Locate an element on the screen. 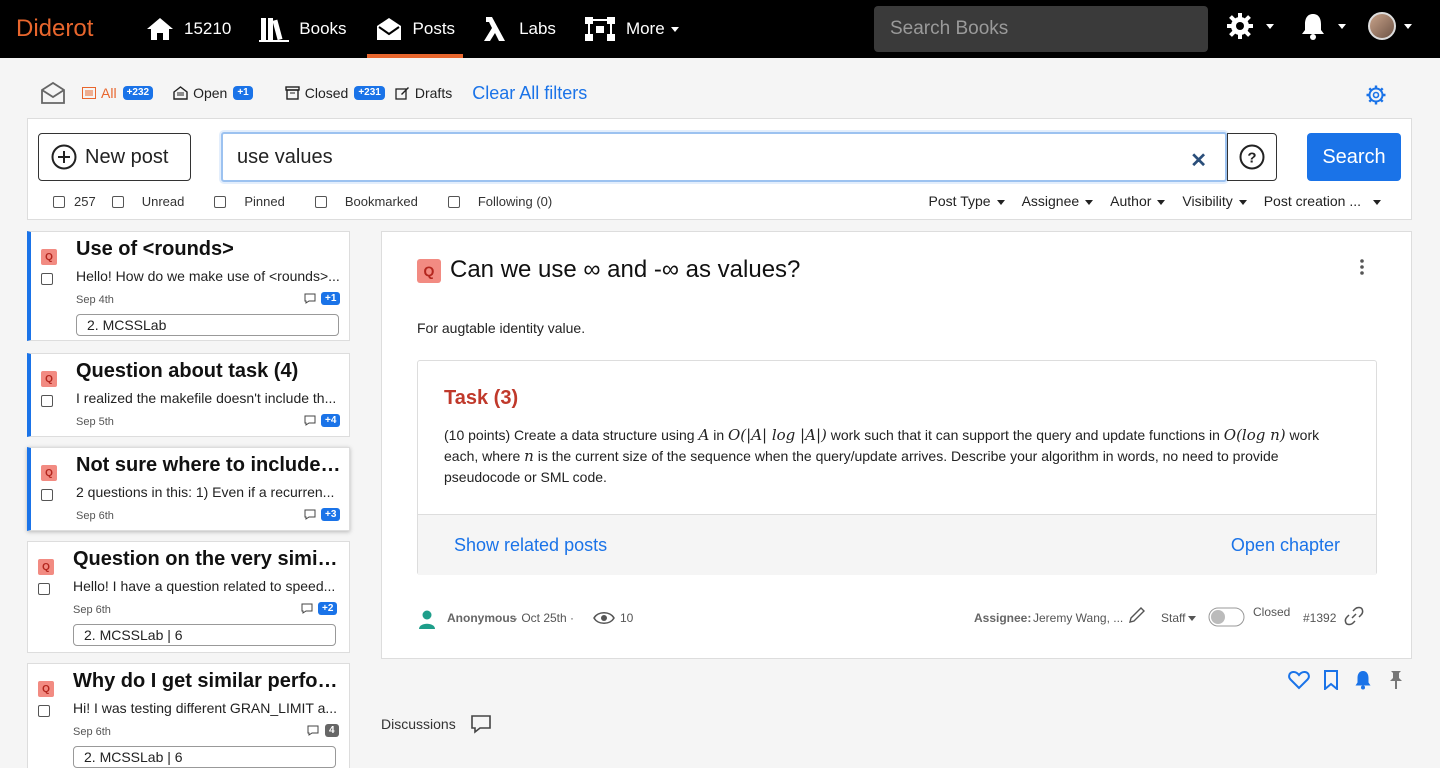 The height and width of the screenshot is (768, 1440). nav-more: More is located at coordinates (631, 29).